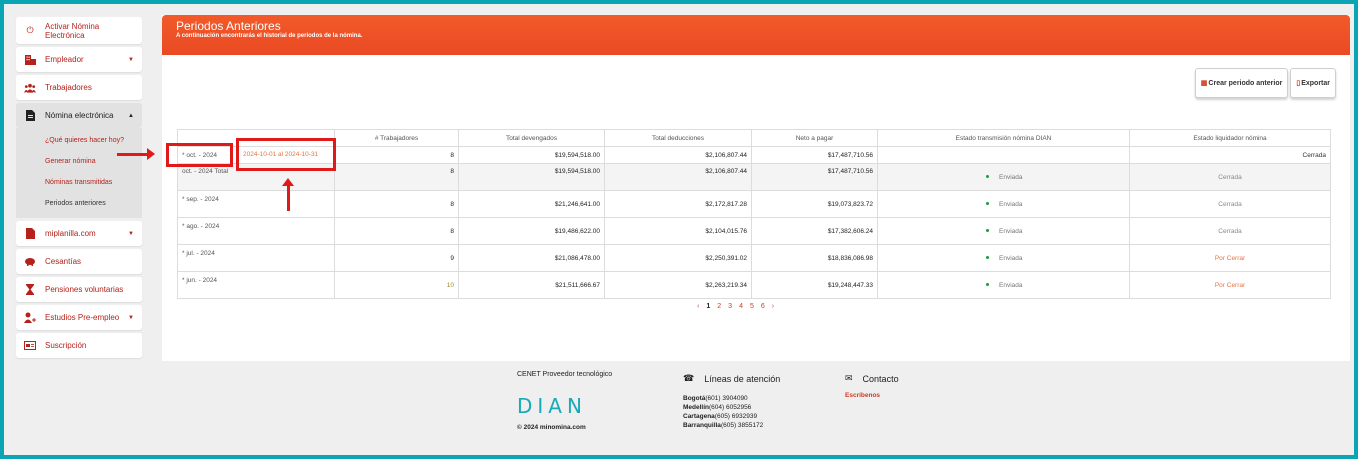 The image size is (1358, 459). I want to click on submenu-item-nominas-transmitidas: Nóminas transmitidas, so click(79, 182).